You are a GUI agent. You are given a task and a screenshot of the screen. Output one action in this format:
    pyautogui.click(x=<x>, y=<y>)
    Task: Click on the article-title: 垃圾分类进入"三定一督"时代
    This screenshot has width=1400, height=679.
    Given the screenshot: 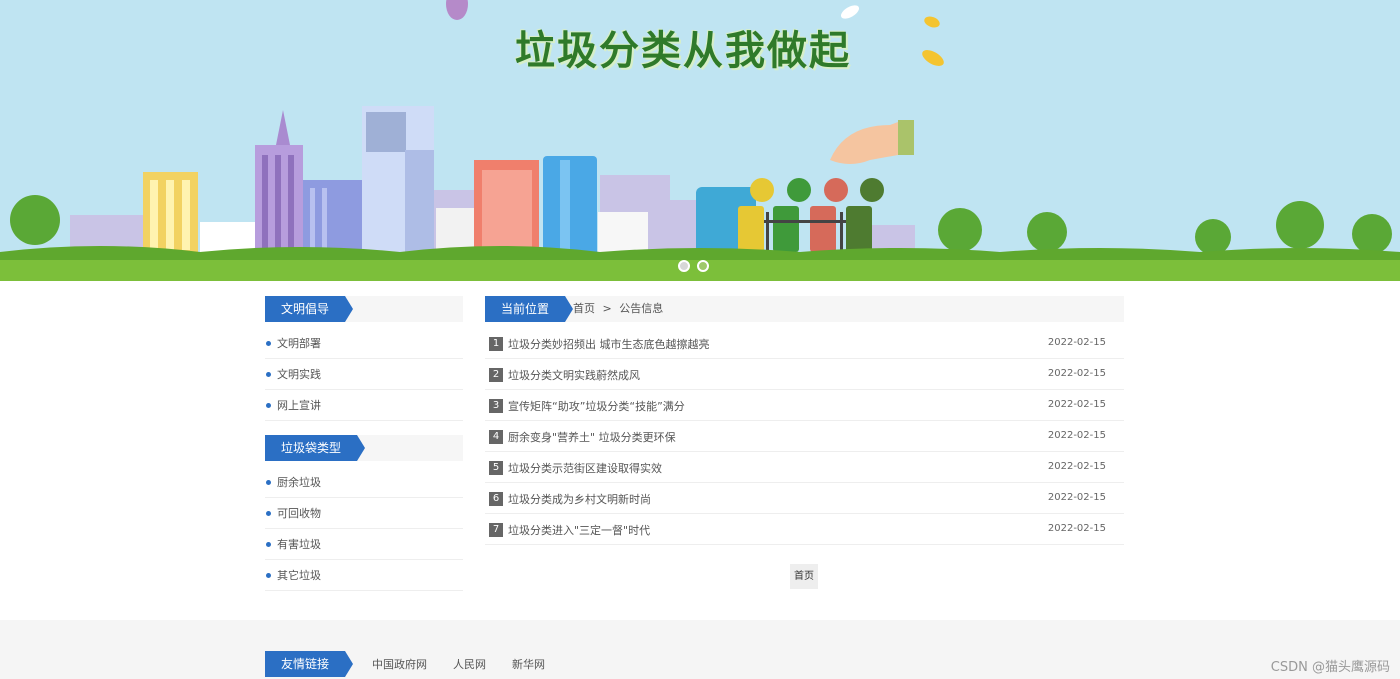 What is the action you would take?
    pyautogui.click(x=579, y=530)
    